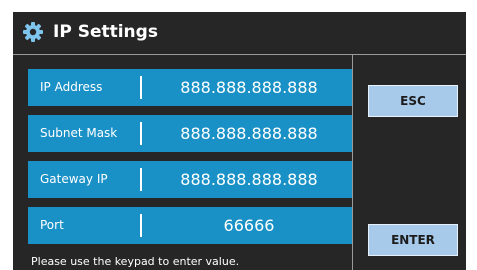 This screenshot has height=270, width=477. I want to click on panel-divider, so click(352, 162).